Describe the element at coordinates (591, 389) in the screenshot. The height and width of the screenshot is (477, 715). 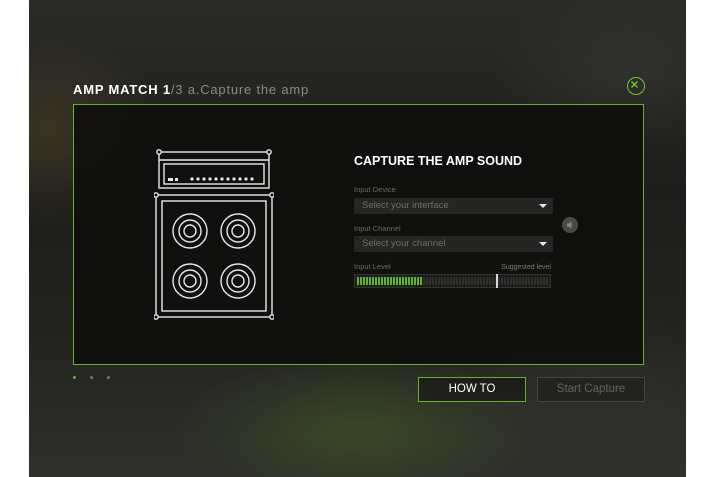
I see `start-capture-button: Start Capture` at that location.